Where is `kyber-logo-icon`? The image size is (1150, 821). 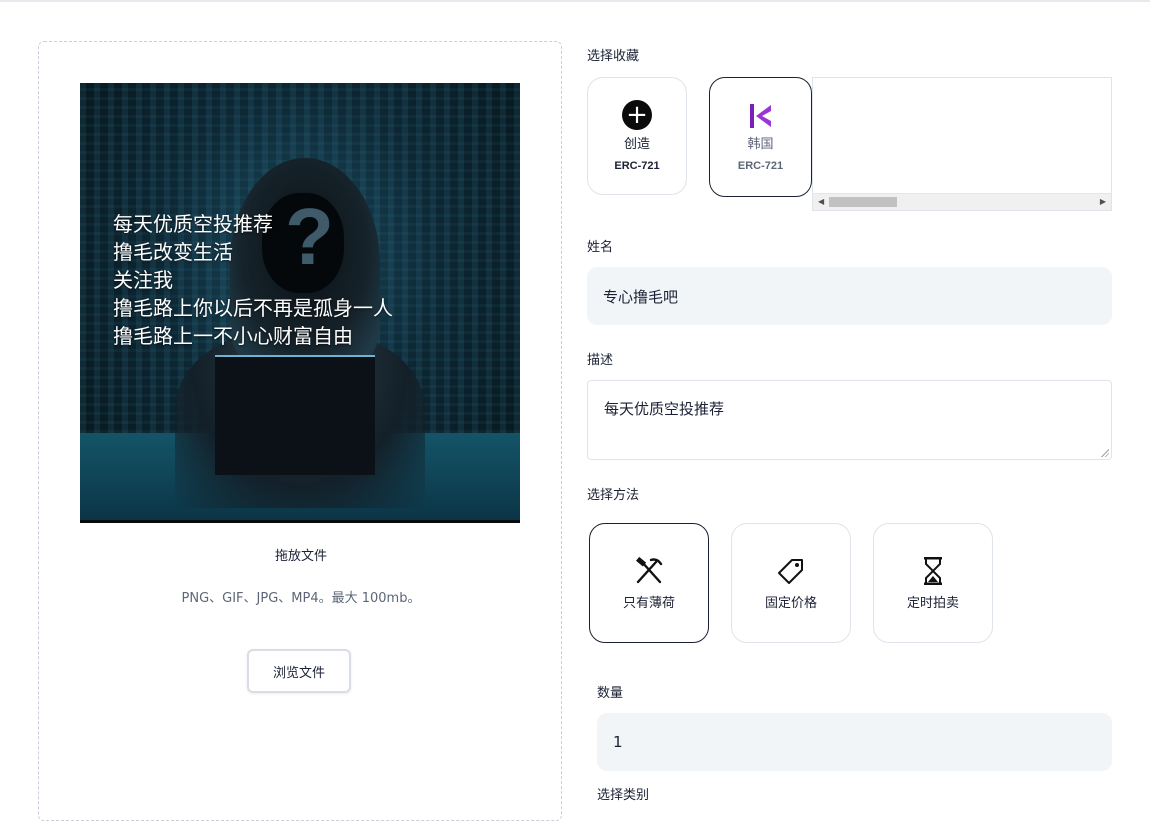
kyber-logo-icon is located at coordinates (760, 116).